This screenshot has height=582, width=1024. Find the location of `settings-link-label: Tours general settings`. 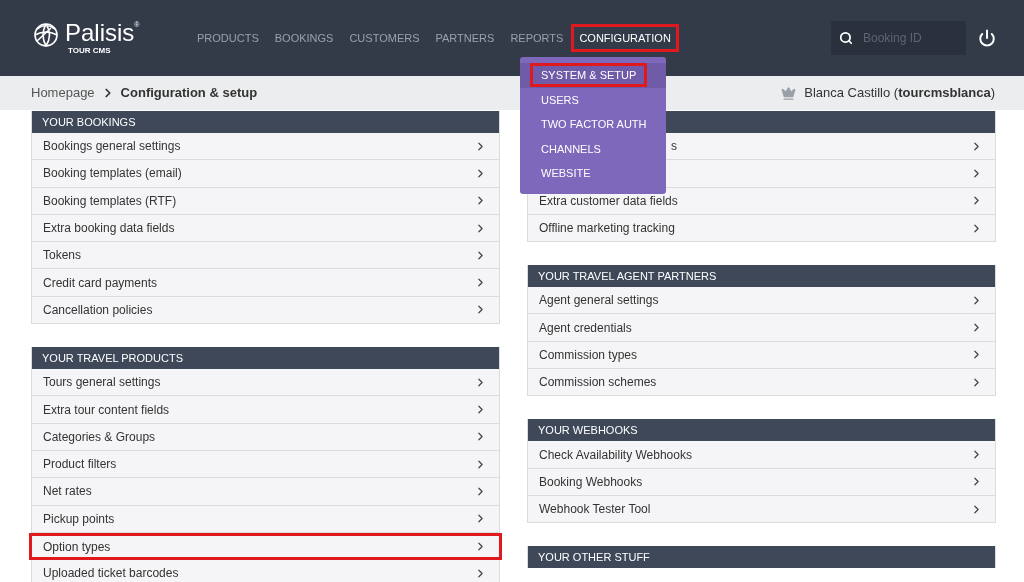

settings-link-label: Tours general settings is located at coordinates (102, 383).